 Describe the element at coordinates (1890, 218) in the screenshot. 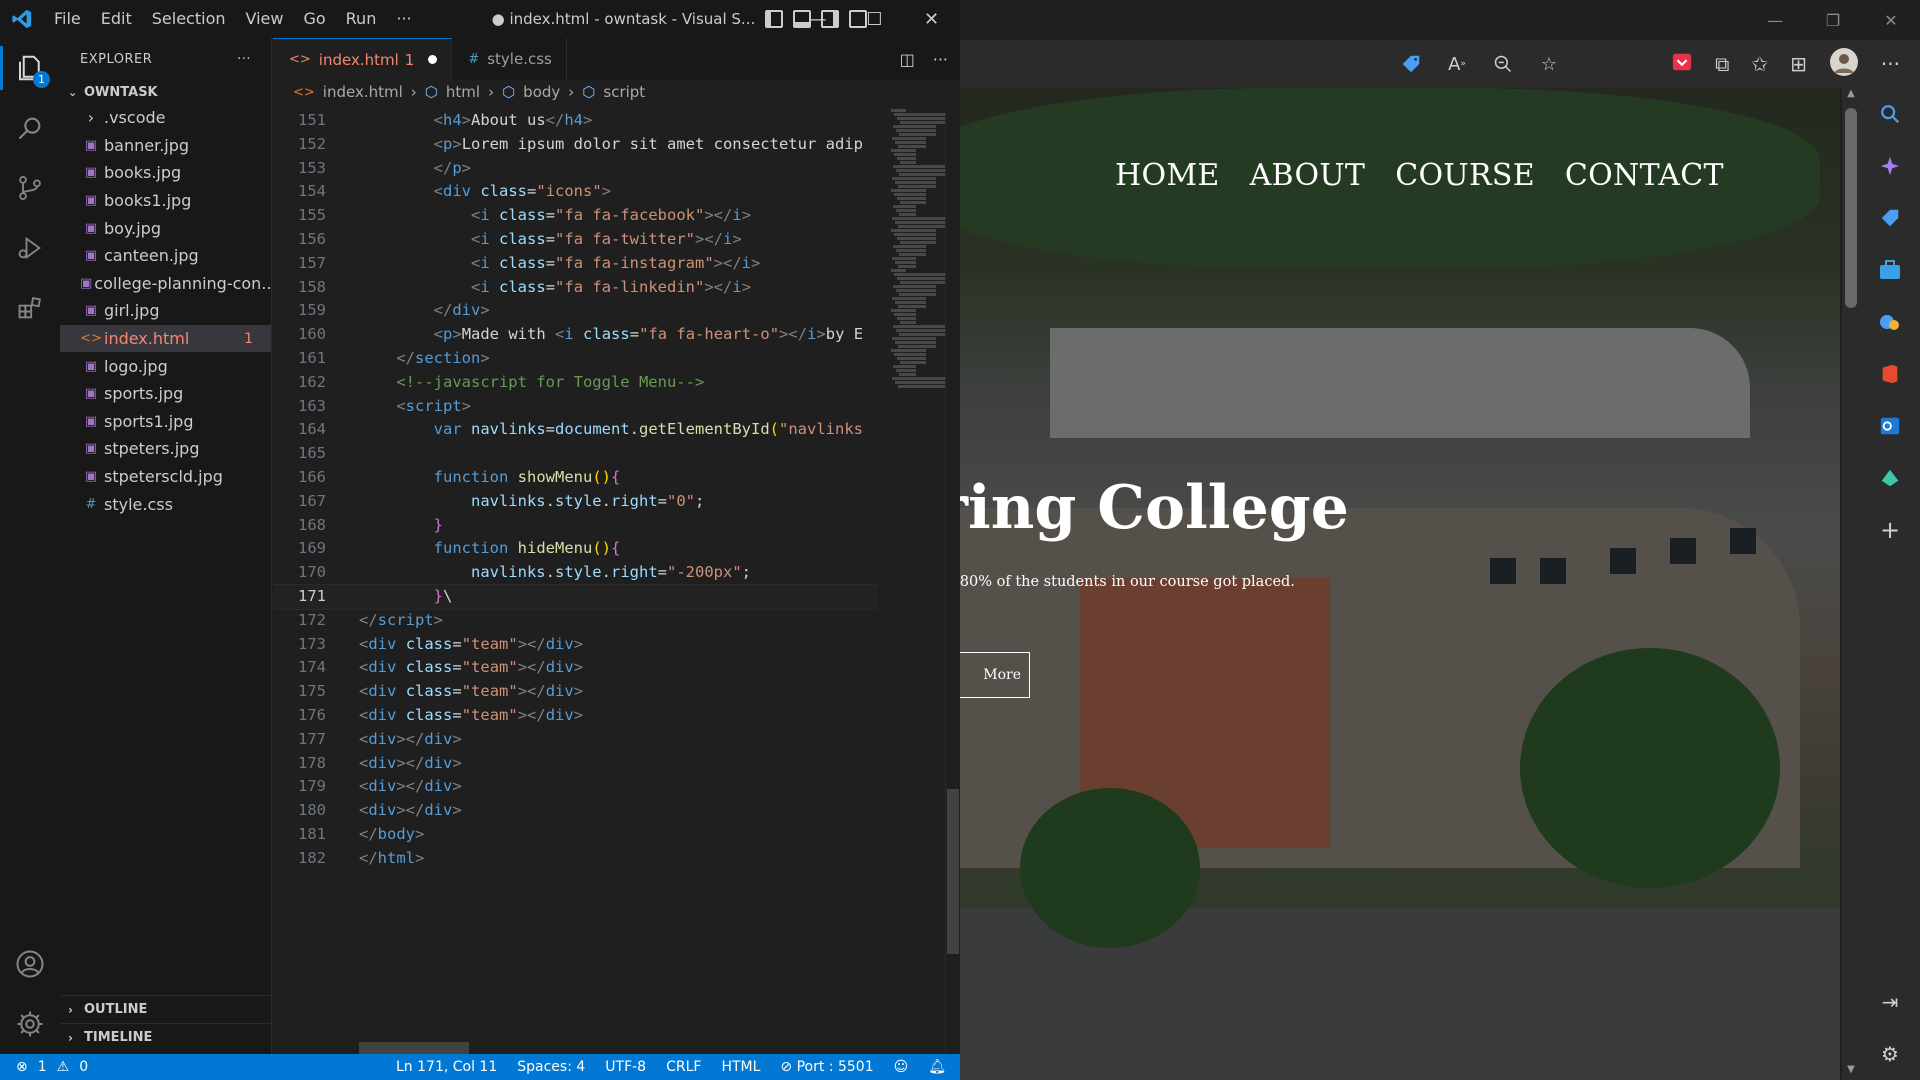

I see `shopping-tag-icon` at that location.